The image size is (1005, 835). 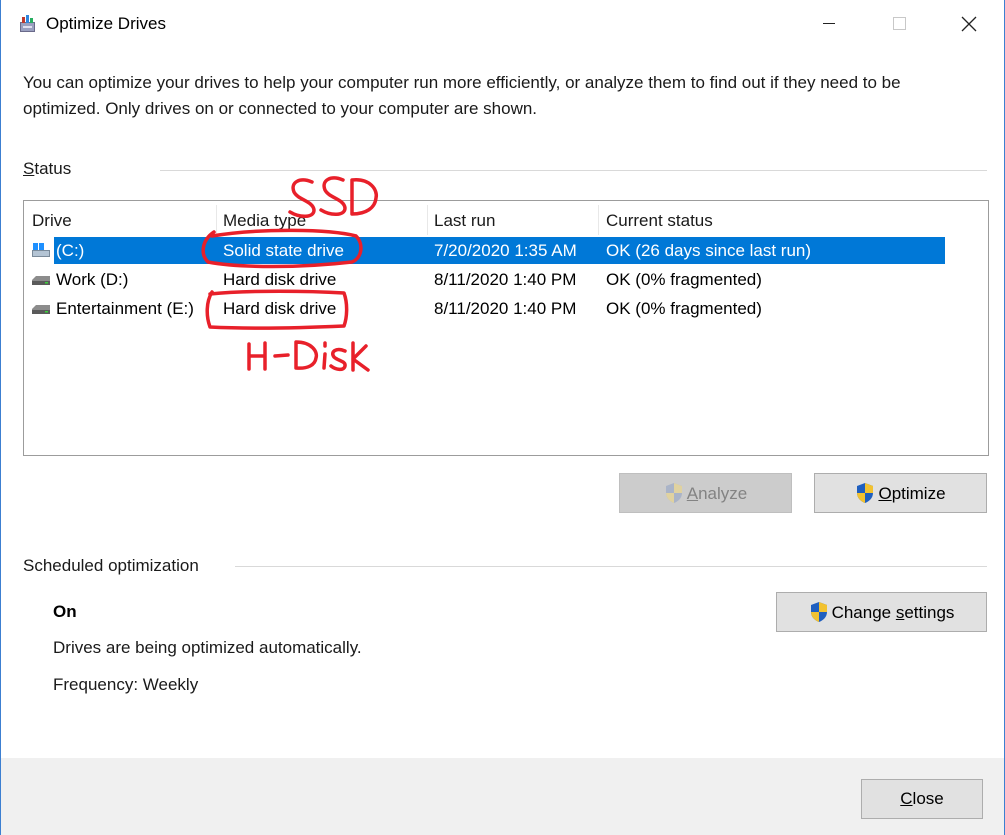 I want to click on optimize-button: Optimize, so click(x=900, y=493).